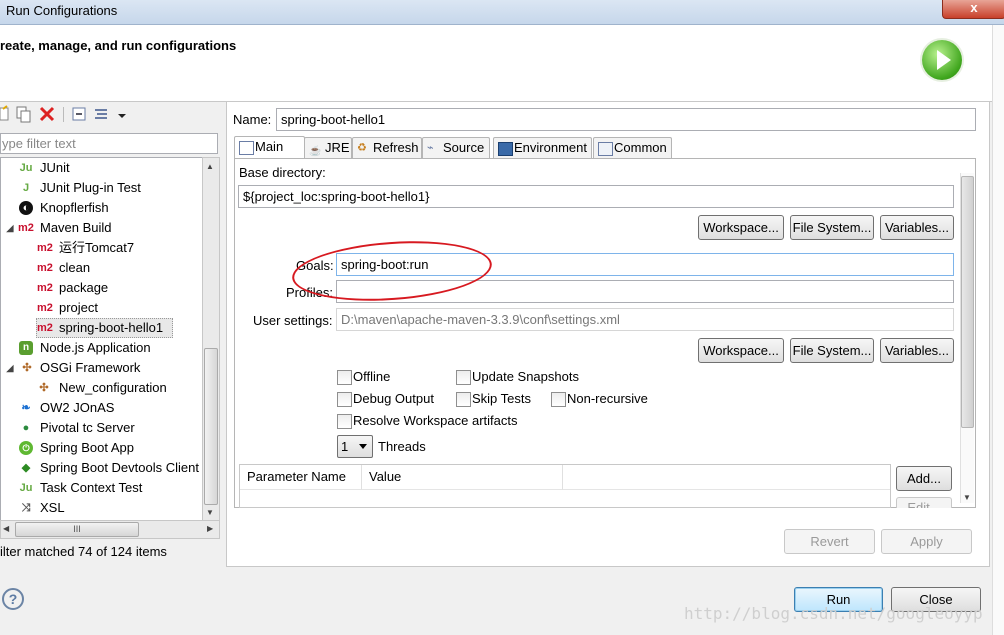  Describe the element at coordinates (462, 477) in the screenshot. I see `column-header-value: Value` at that location.